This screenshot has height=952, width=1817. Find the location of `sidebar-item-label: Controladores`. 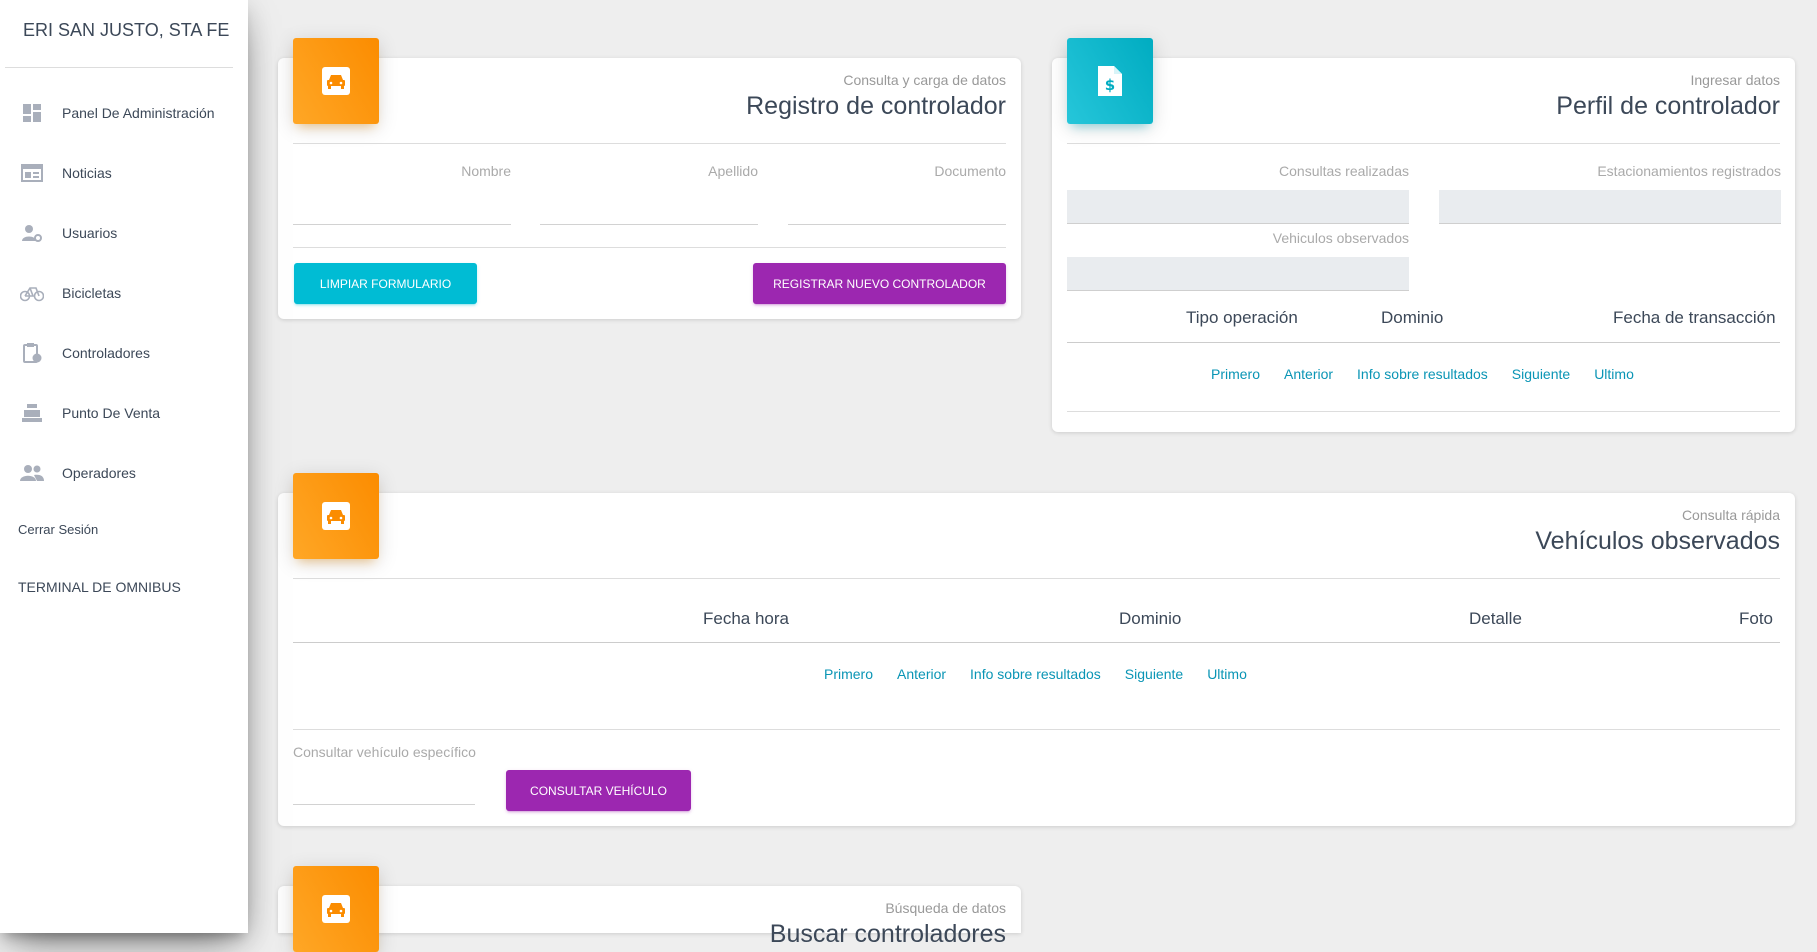

sidebar-item-label: Controladores is located at coordinates (106, 353).